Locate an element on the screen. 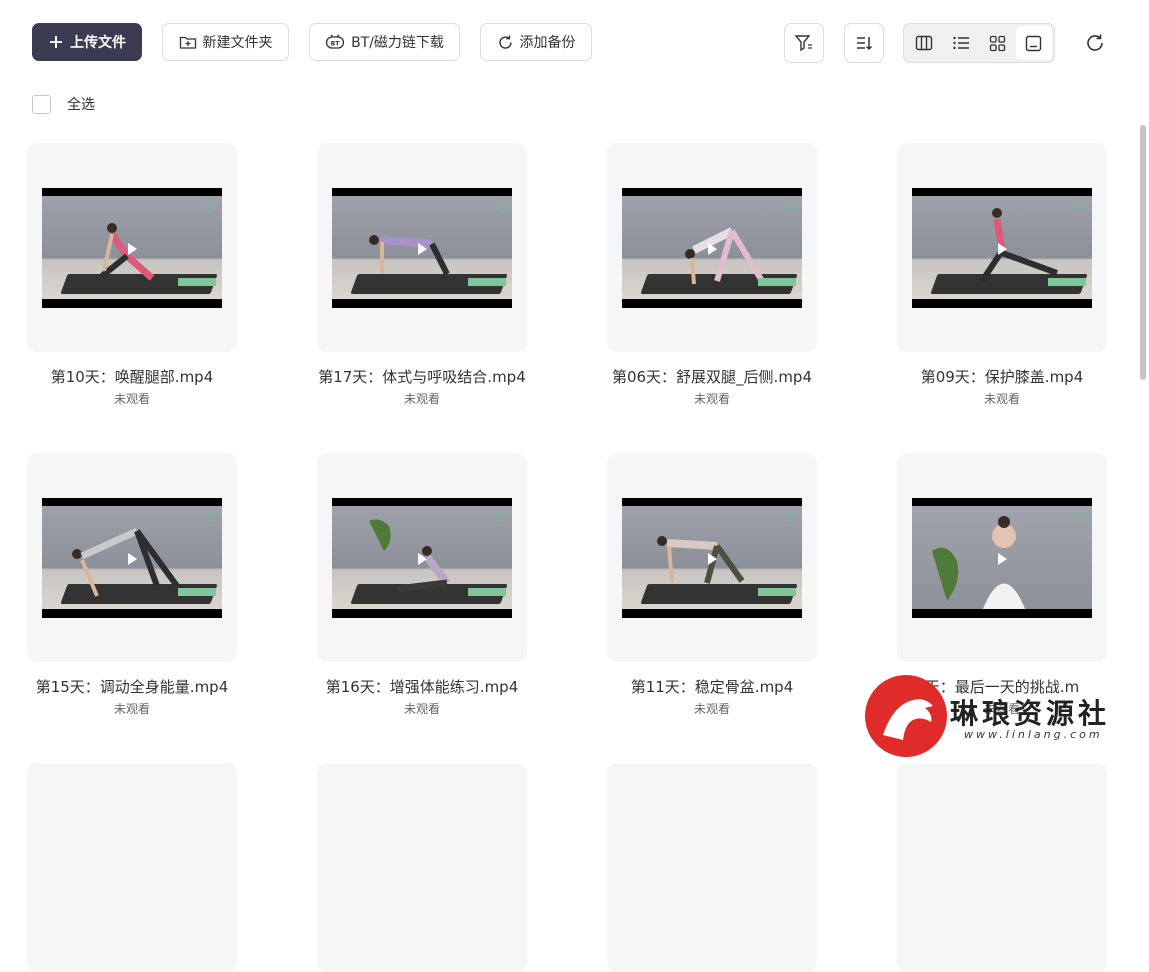  folder-plus-icon is located at coordinates (187, 42).